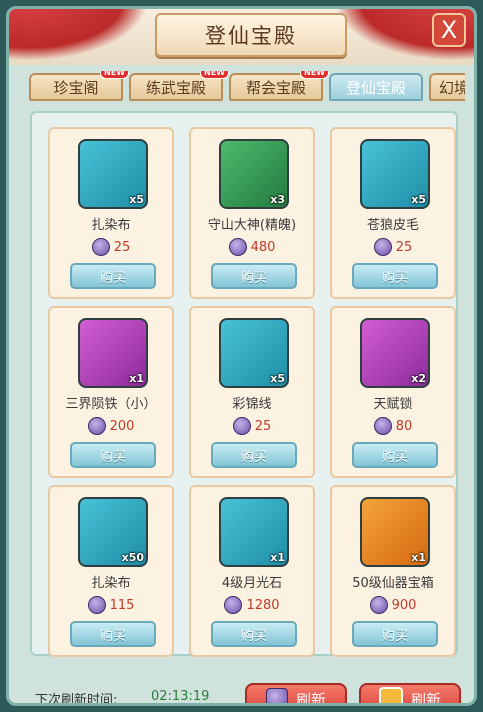 The height and width of the screenshot is (712, 483). I want to click on refresh-label: 刷新, so click(310, 698).